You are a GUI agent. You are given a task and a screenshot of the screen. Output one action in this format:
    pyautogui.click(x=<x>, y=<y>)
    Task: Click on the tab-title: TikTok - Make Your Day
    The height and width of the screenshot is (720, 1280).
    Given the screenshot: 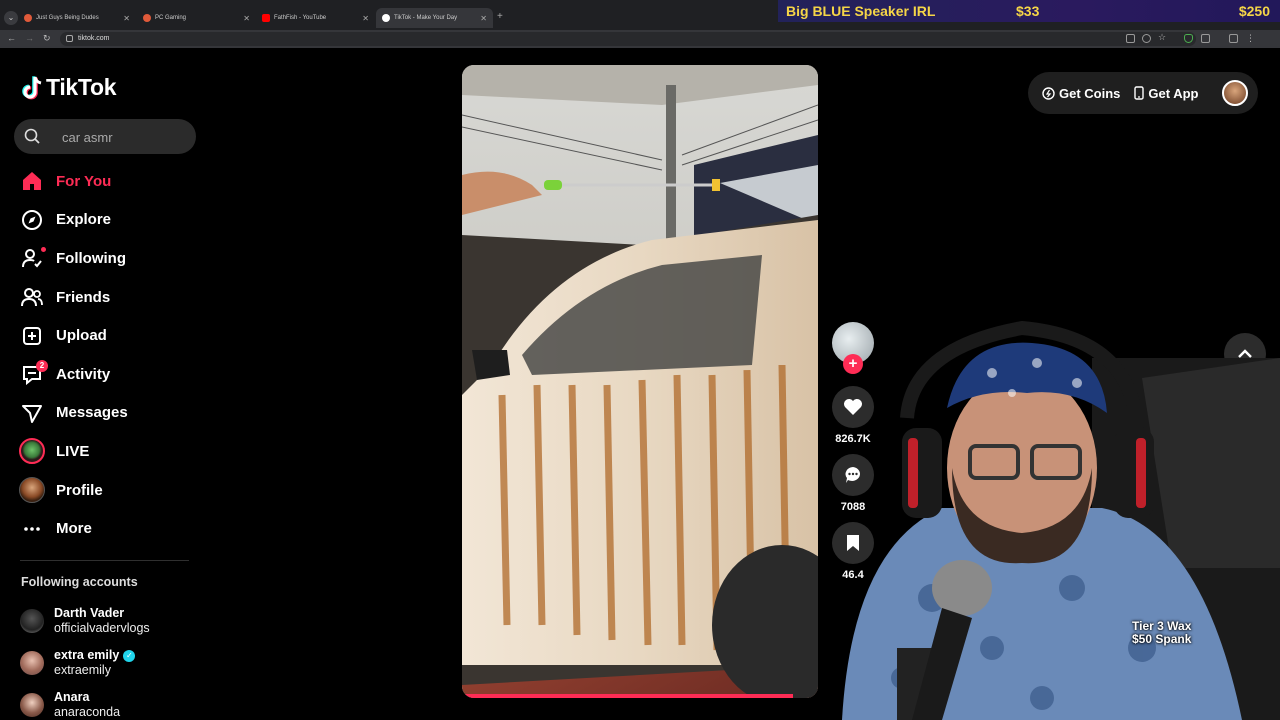 What is the action you would take?
    pyautogui.click(x=426, y=18)
    